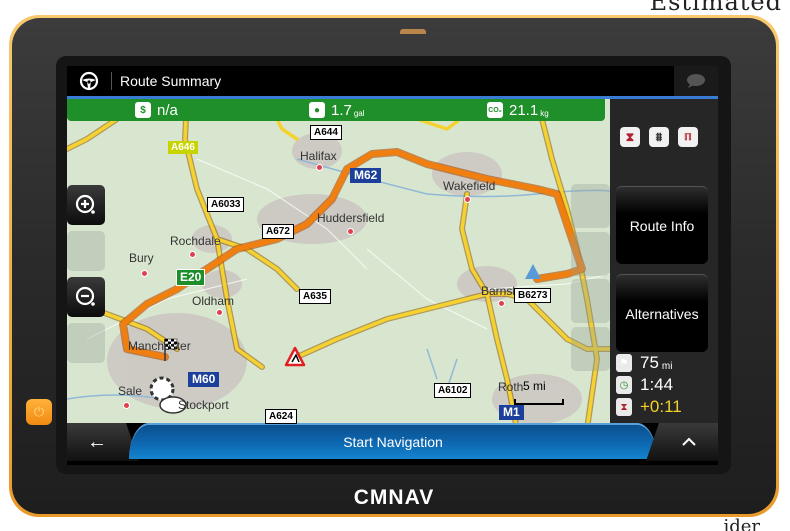 This screenshot has height=531, width=790. I want to click on place-marker-bury, so click(144, 273).